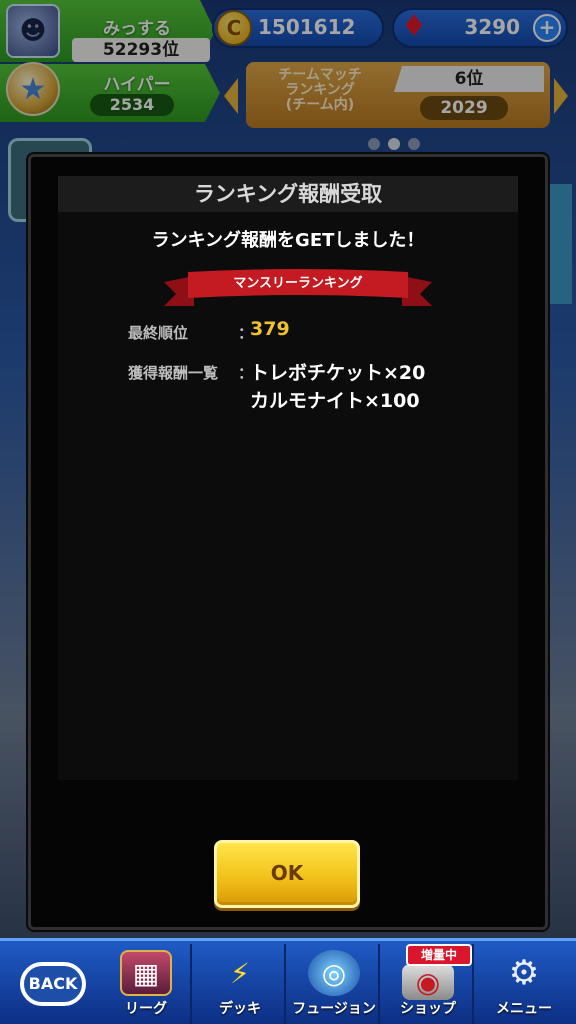 This screenshot has width=576, height=1024. Describe the element at coordinates (334, 1009) in the screenshot. I see `nav-fusion-label: フュージョン` at that location.